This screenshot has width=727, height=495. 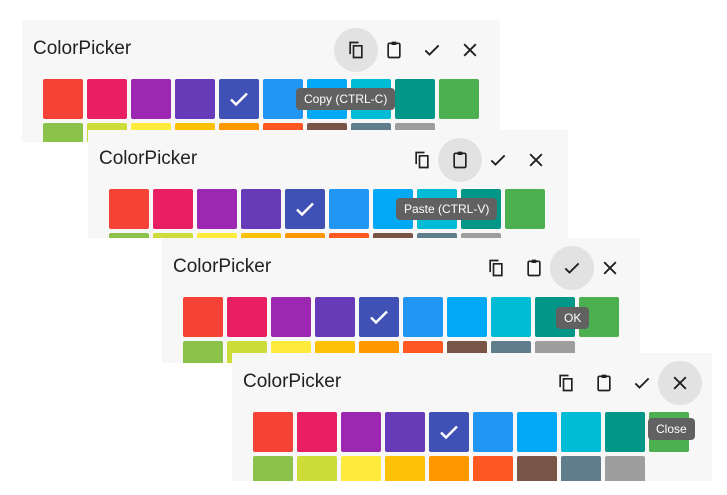 I want to click on copy-tooltip: Copy (CTRL-C), so click(x=346, y=99).